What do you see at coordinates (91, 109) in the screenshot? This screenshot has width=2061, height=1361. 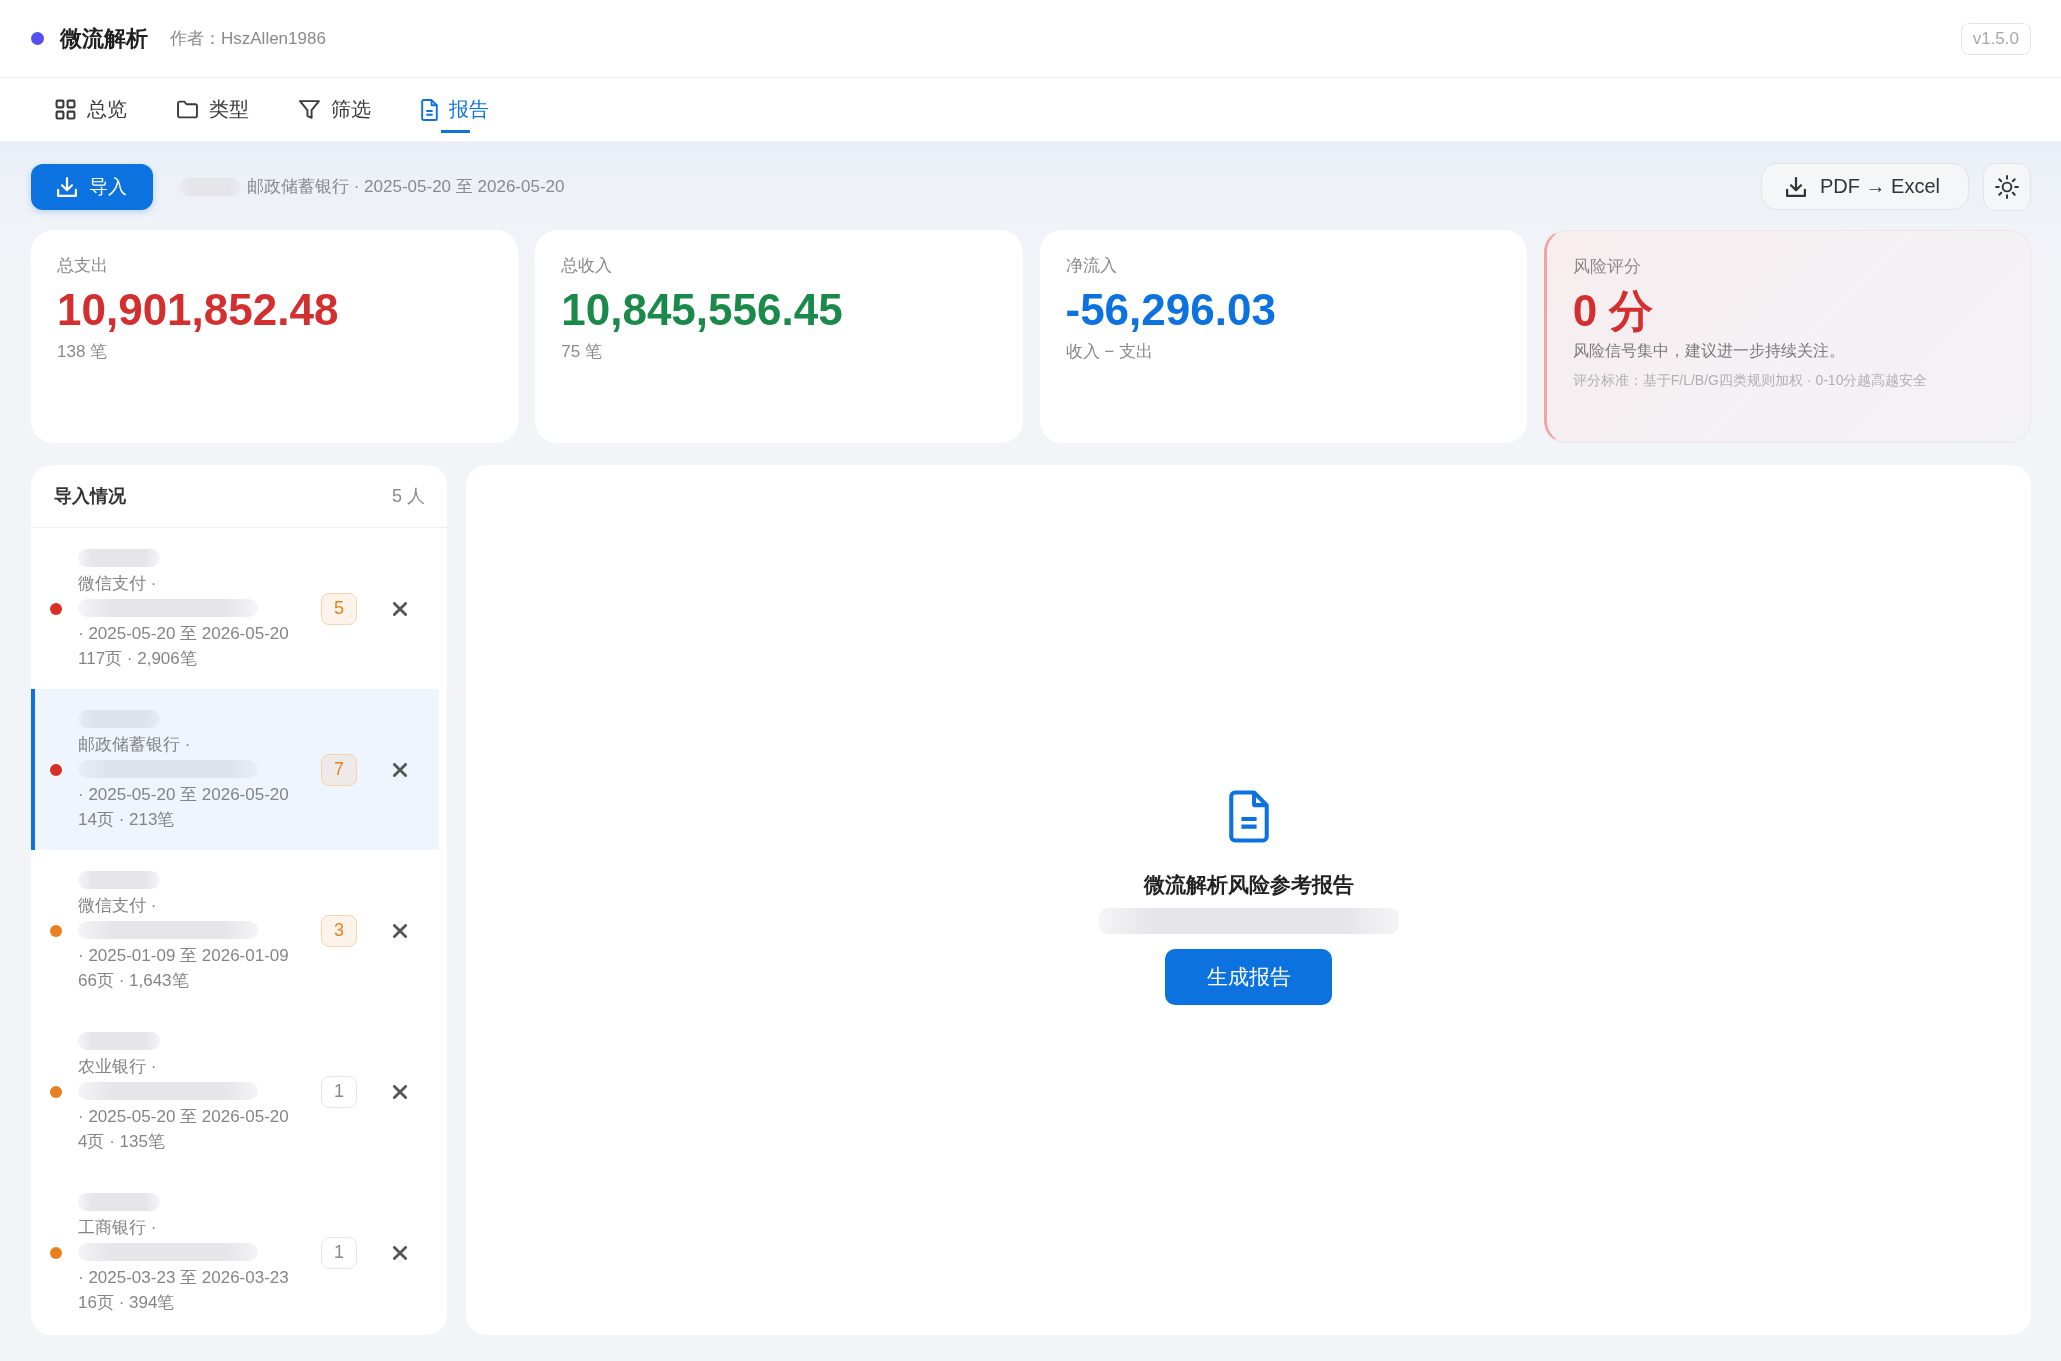 I see `tab: 总览` at bounding box center [91, 109].